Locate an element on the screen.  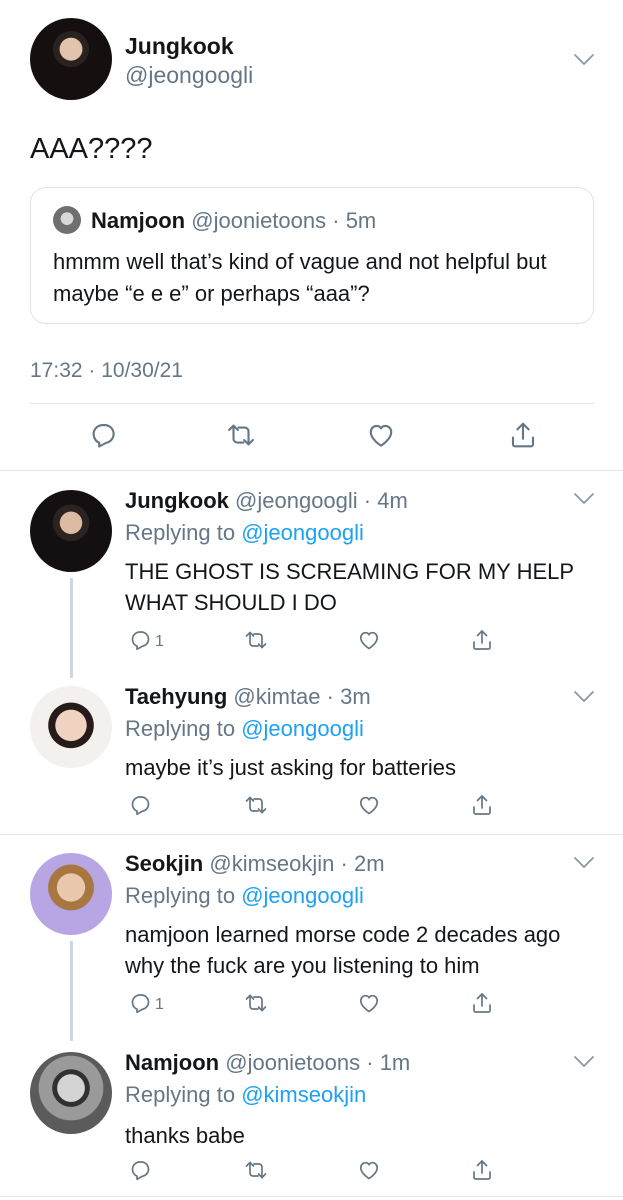
quoted-author-name: Namjoon is located at coordinates (138, 220).